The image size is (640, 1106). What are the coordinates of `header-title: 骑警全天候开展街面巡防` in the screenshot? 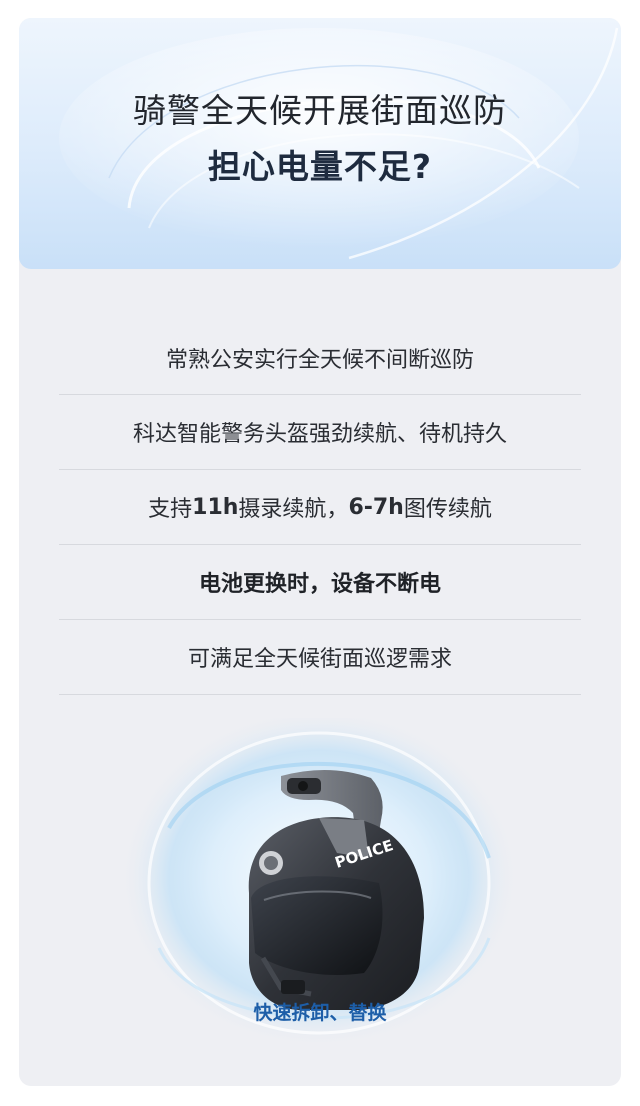 It's located at (320, 110).